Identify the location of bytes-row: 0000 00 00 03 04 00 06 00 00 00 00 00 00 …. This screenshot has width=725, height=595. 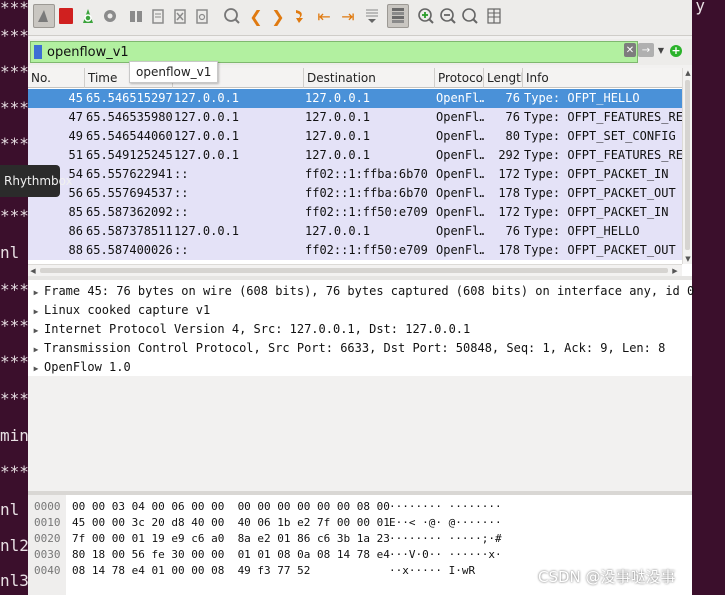
(360, 507).